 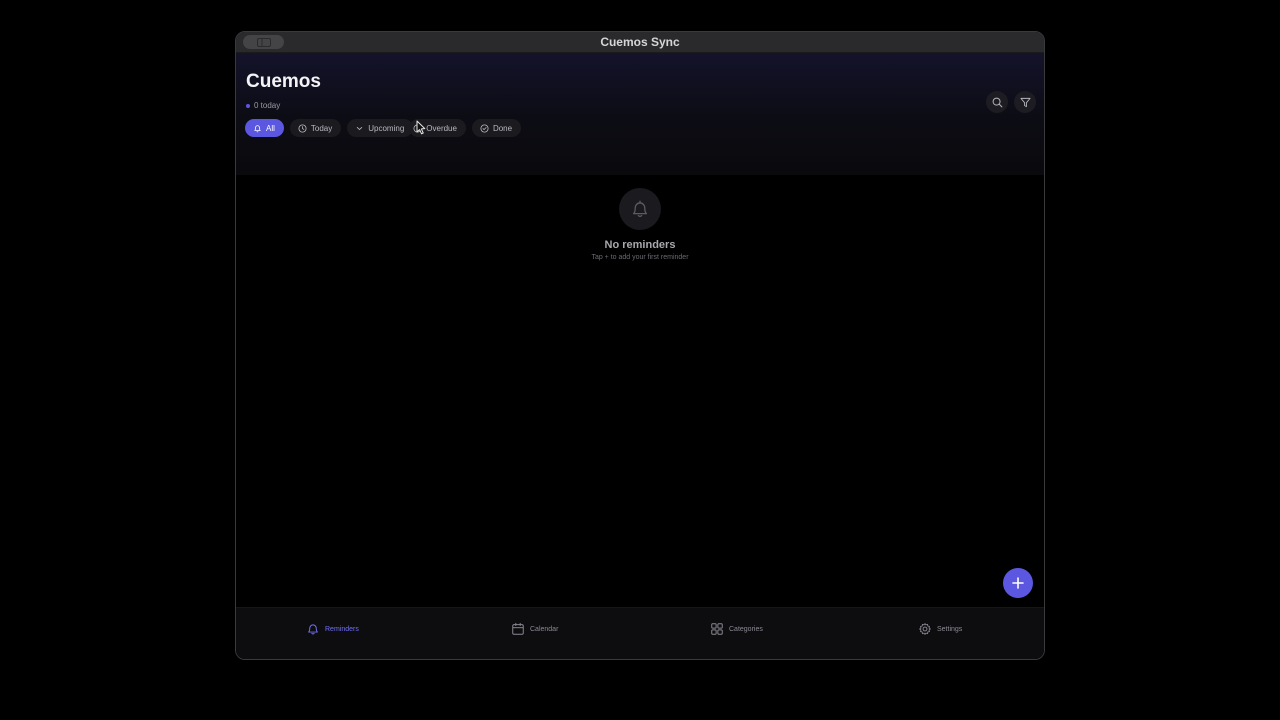 I want to click on empty-state-subtitle: Tap + to add your first reminder, so click(x=640, y=257).